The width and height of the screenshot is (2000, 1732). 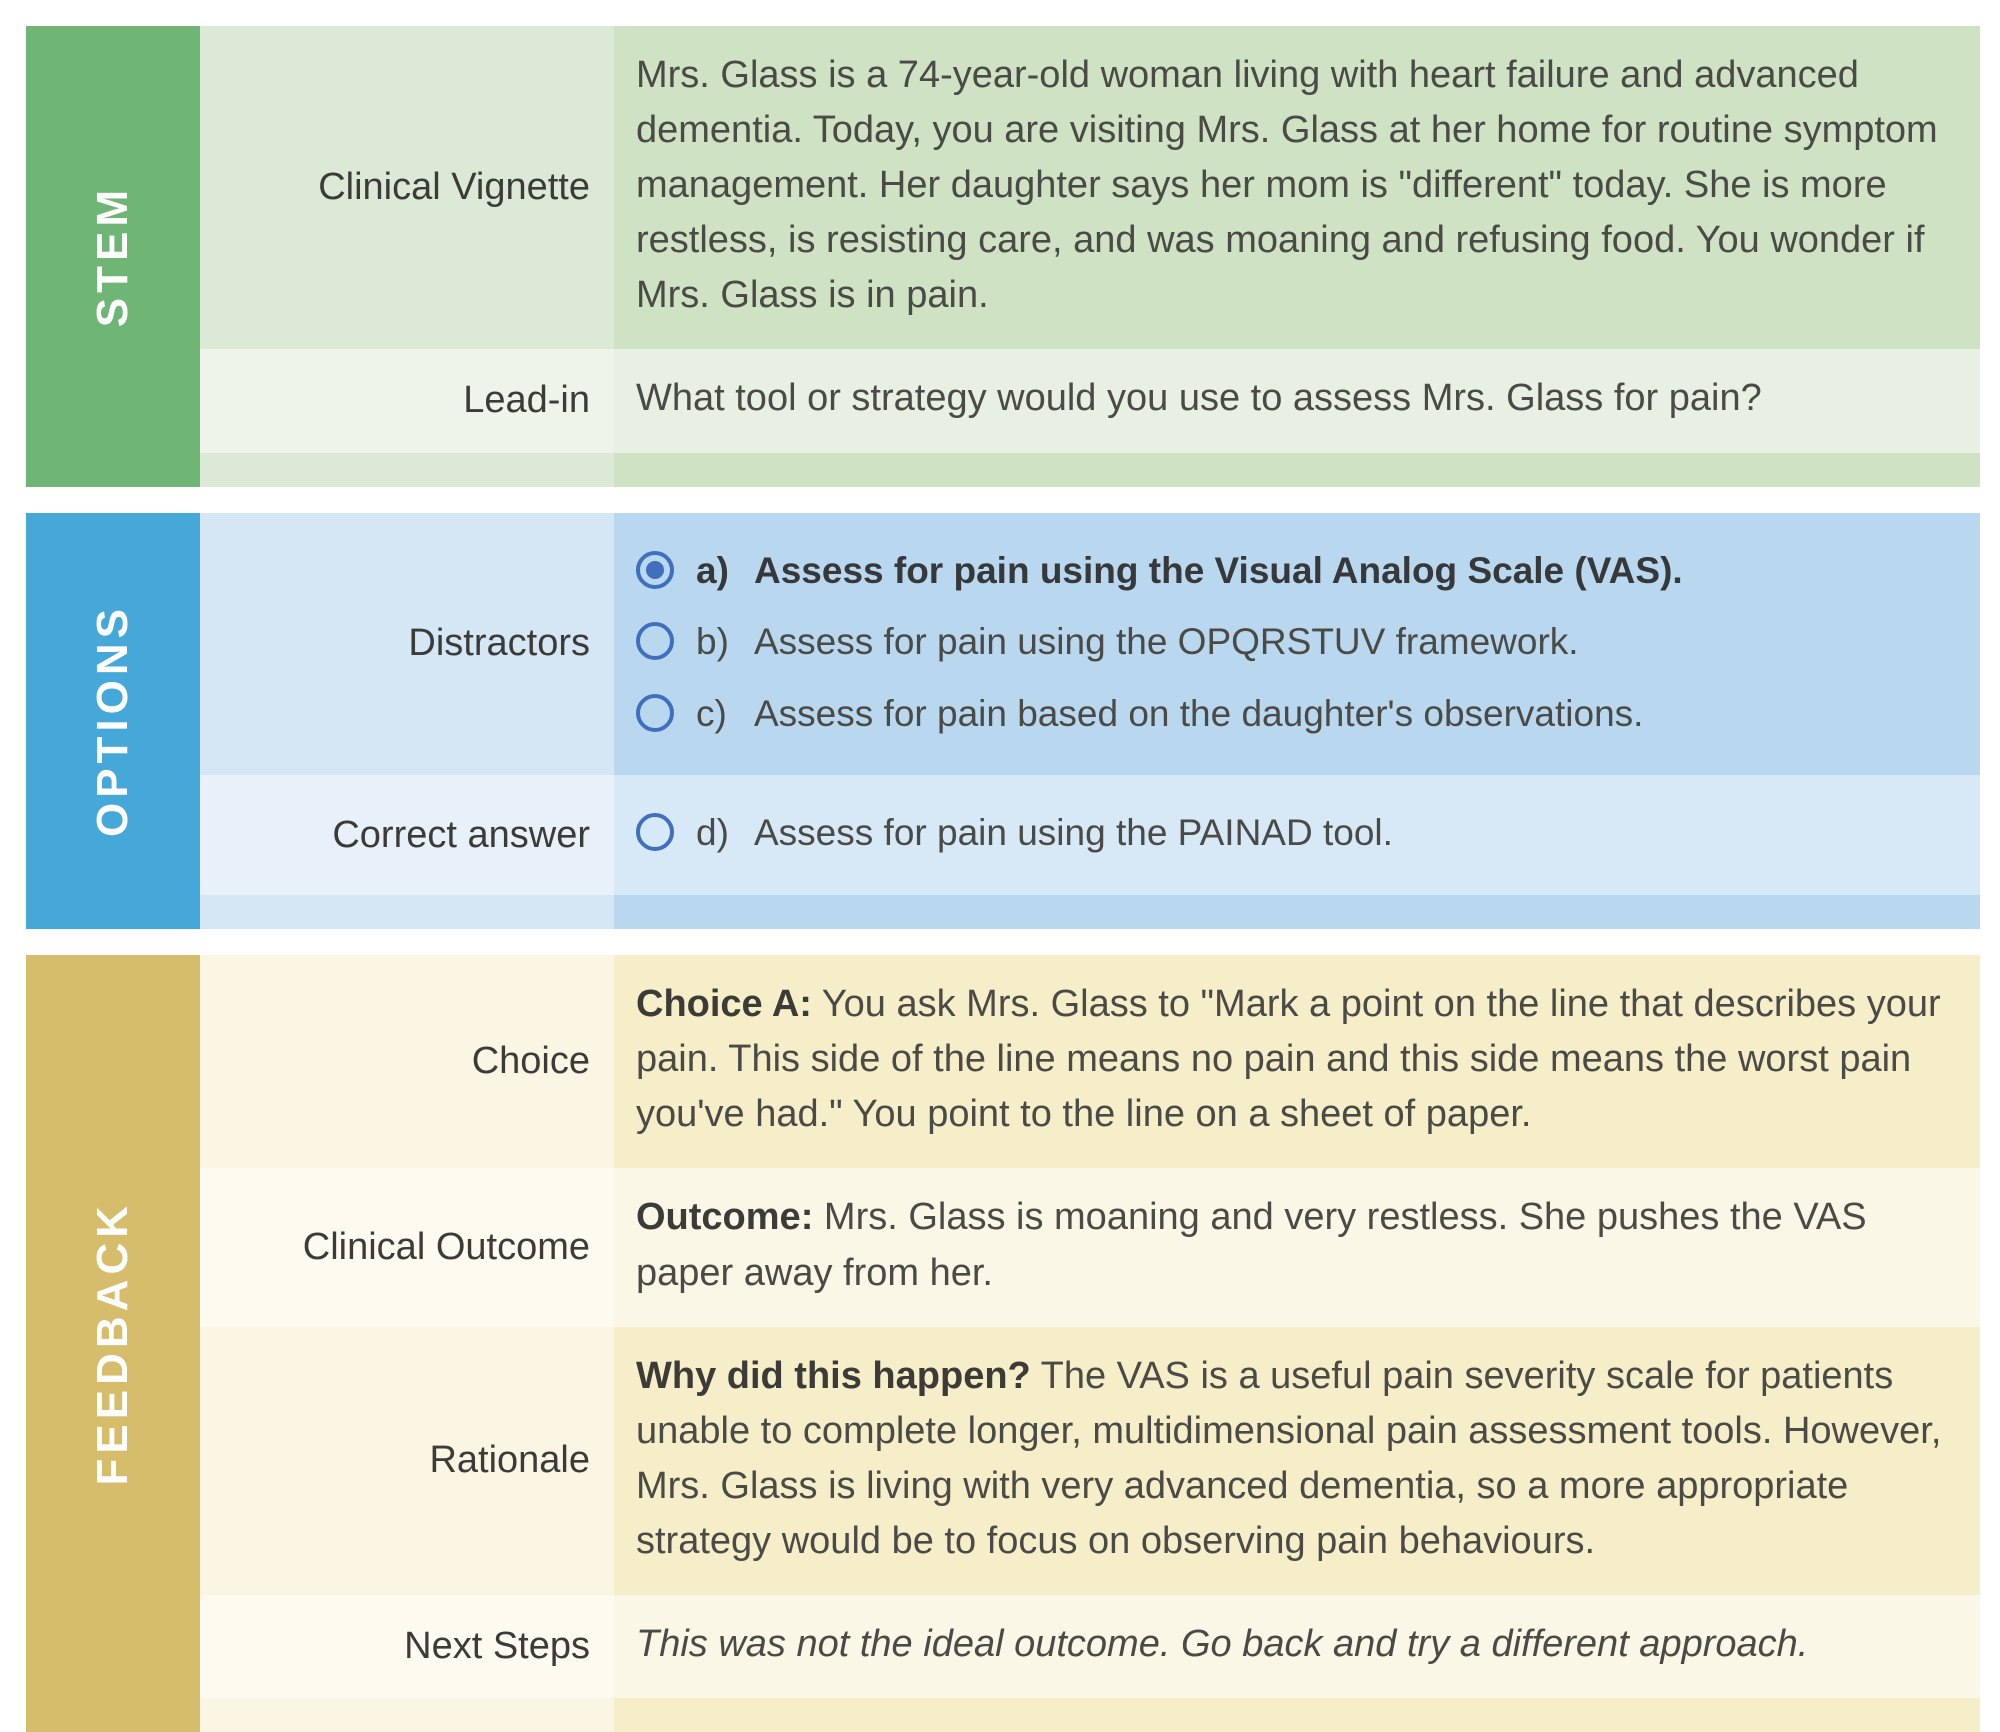 I want to click on stem-bottom-spacer, so click(x=1090, y=469).